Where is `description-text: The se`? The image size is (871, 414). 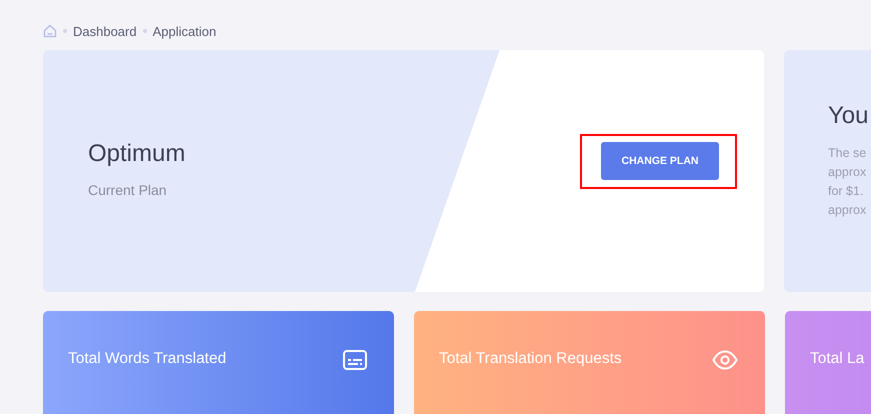
description-text: The se is located at coordinates (848, 153).